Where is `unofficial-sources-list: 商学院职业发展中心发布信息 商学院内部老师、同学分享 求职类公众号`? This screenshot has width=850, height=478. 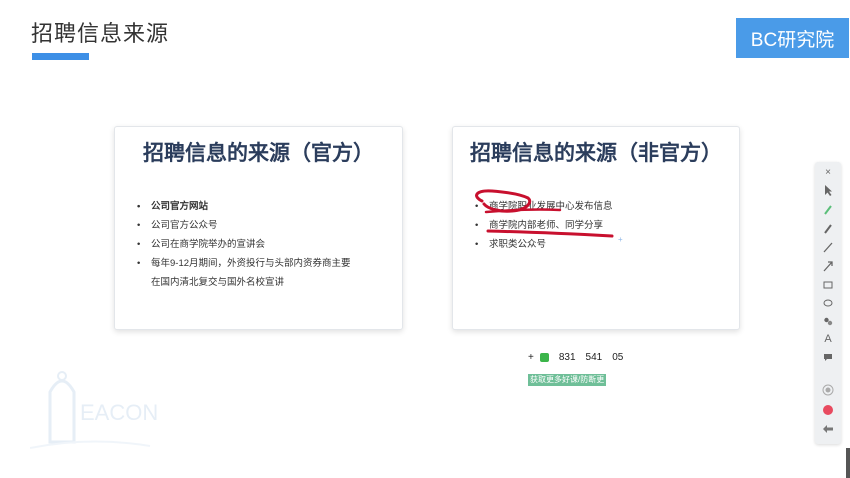 unofficial-sources-list: 商学院职业发展中心发布信息 商学院内部老师、同学分享 求职类公众号 is located at coordinates (601, 225).